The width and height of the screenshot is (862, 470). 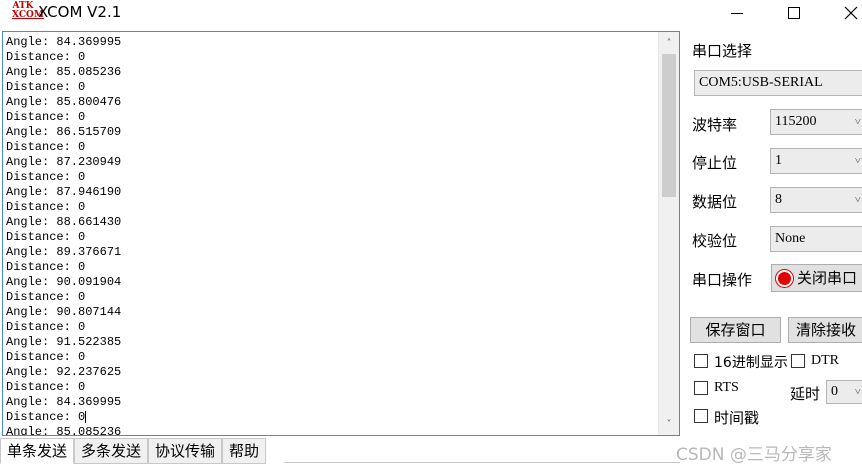 I want to click on baud-select: 115200 ˅, so click(x=816, y=122).